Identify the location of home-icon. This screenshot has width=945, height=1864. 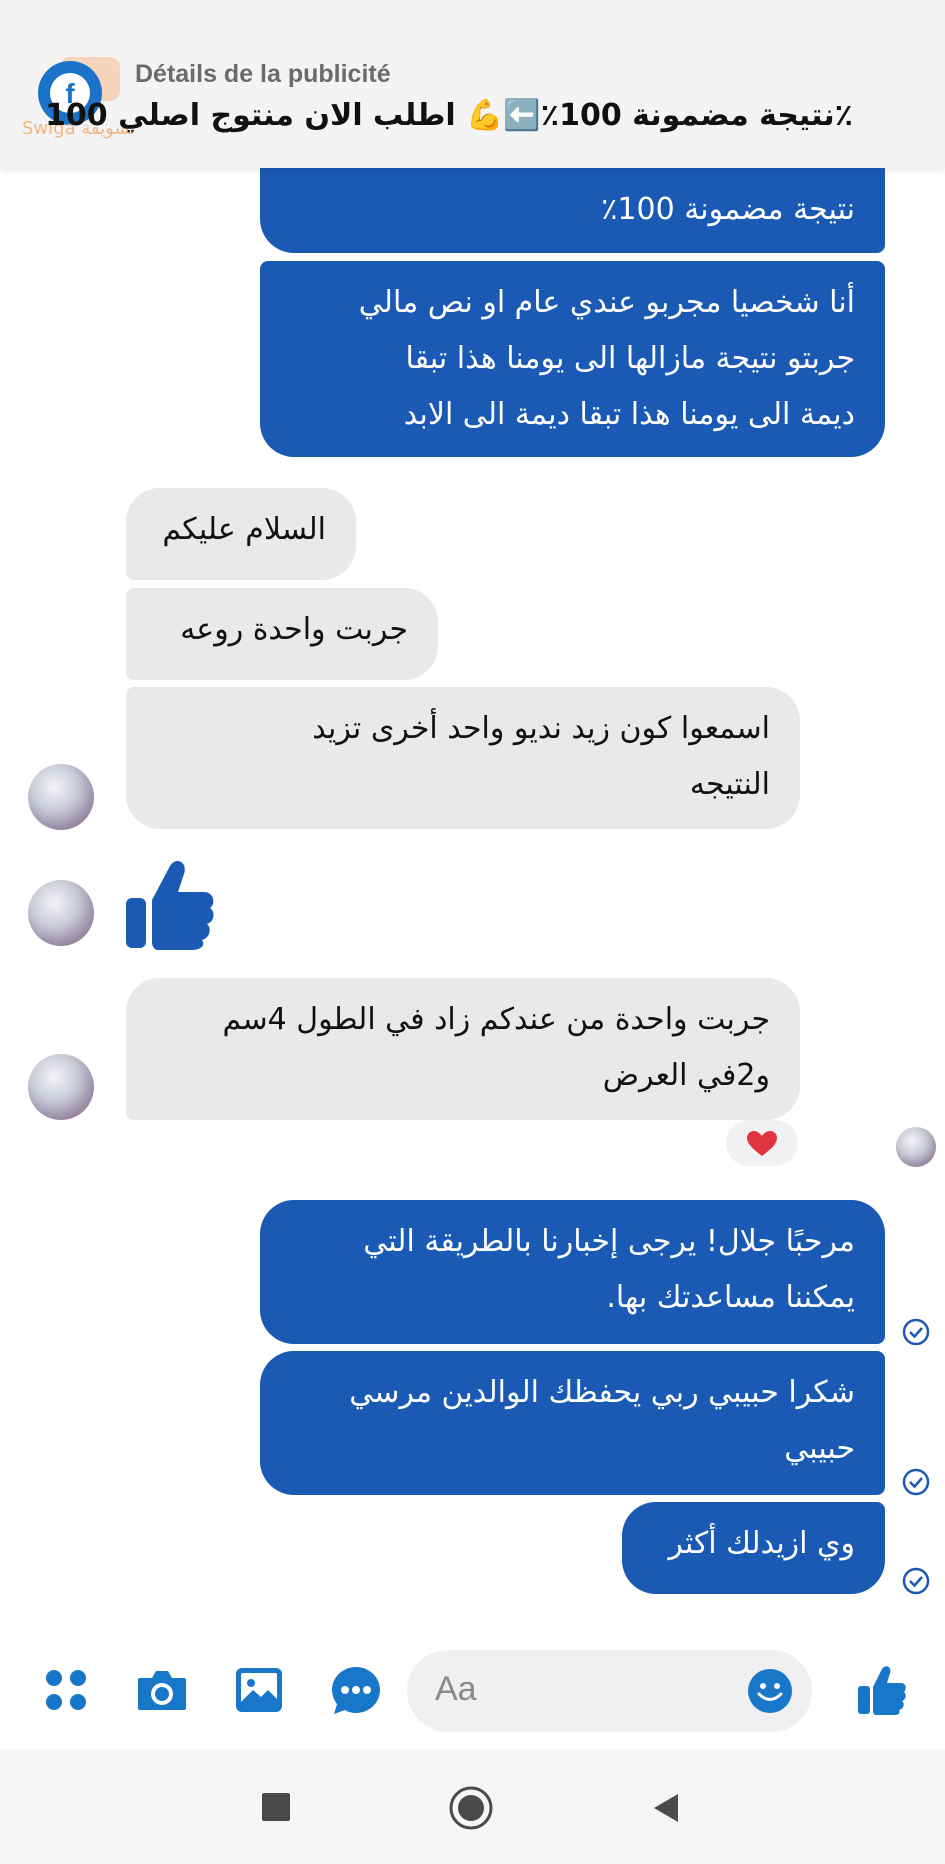
(471, 1808).